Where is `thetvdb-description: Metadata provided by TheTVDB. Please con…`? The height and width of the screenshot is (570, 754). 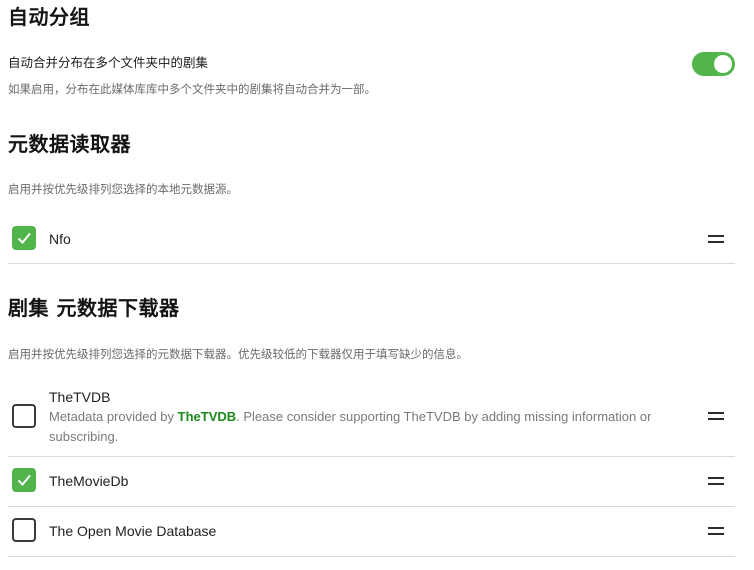 thetvdb-description: Metadata provided by TheTVDB. Please con… is located at coordinates (369, 427).